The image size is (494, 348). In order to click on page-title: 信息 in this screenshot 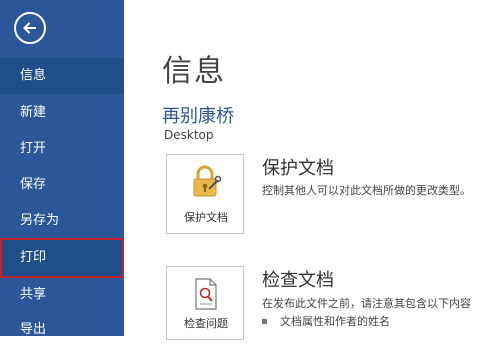, I will do `click(194, 71)`.